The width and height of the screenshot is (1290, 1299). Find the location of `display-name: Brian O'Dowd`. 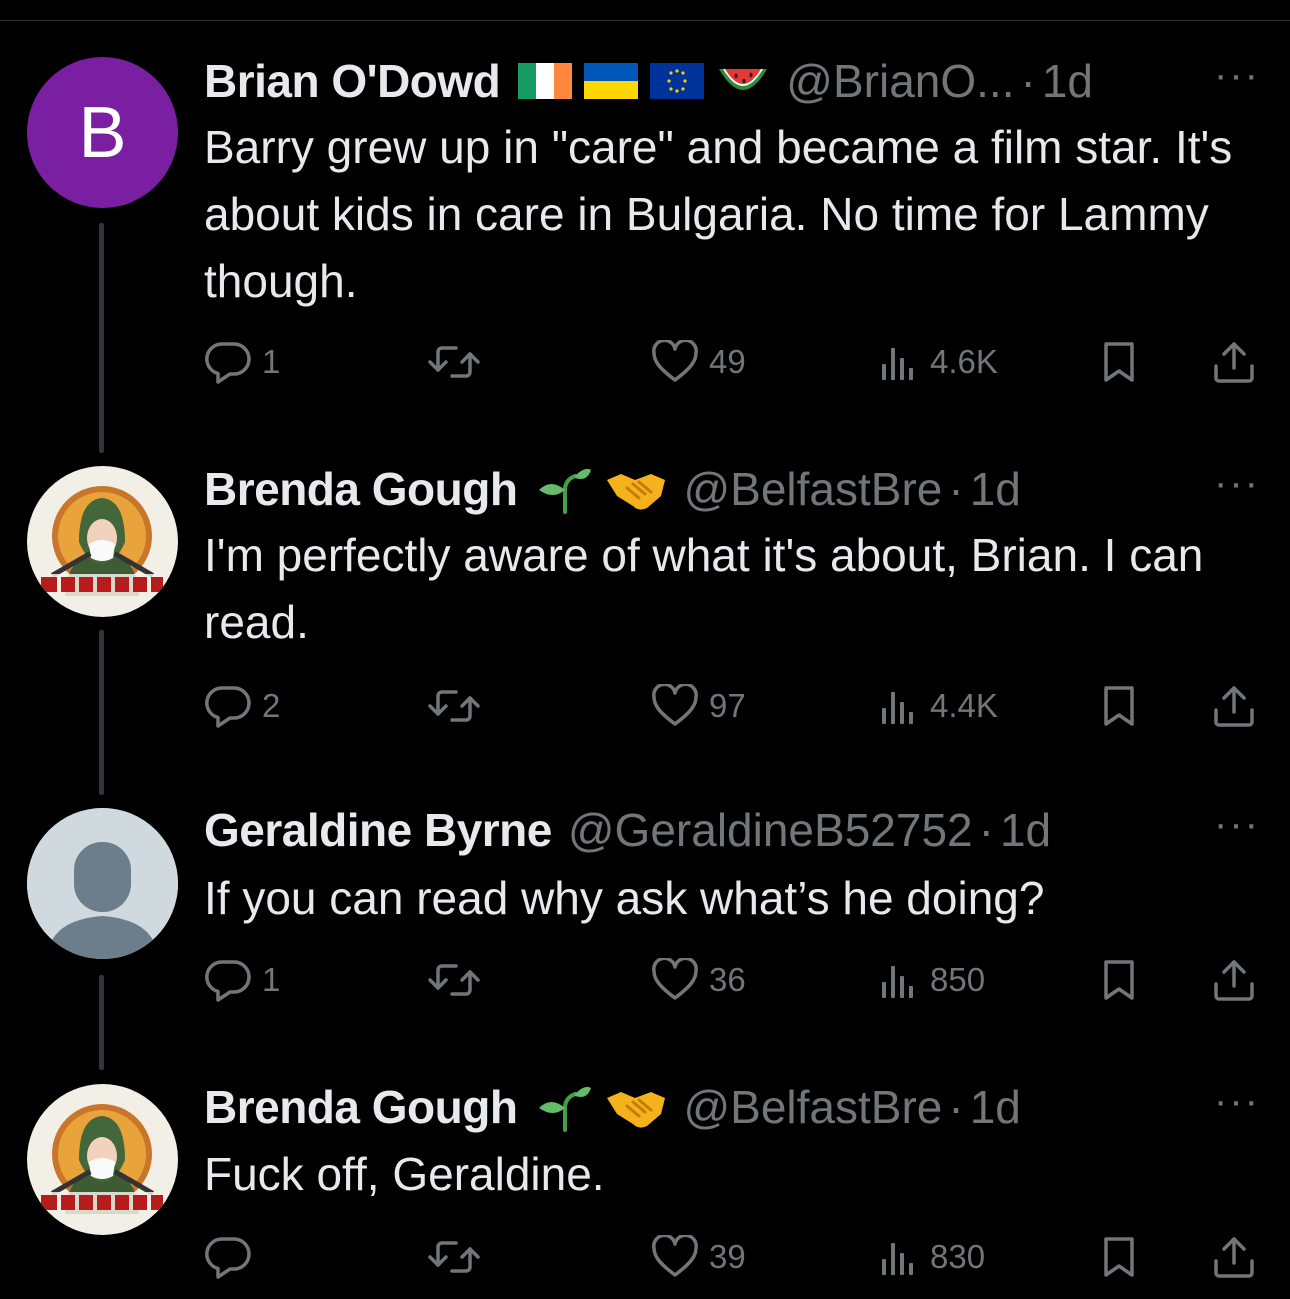

display-name: Brian O'Dowd is located at coordinates (352, 81).